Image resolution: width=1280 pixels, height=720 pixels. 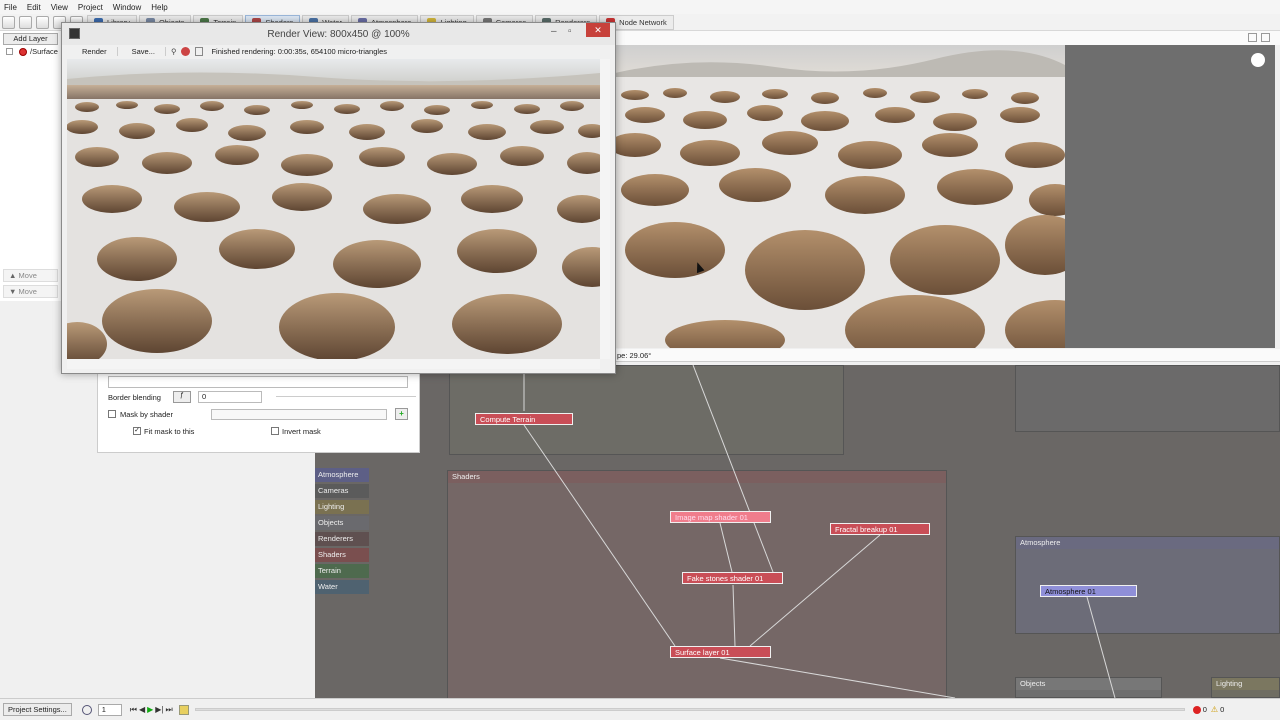 I want to click on layer-panel, so click(x=32, y=166).